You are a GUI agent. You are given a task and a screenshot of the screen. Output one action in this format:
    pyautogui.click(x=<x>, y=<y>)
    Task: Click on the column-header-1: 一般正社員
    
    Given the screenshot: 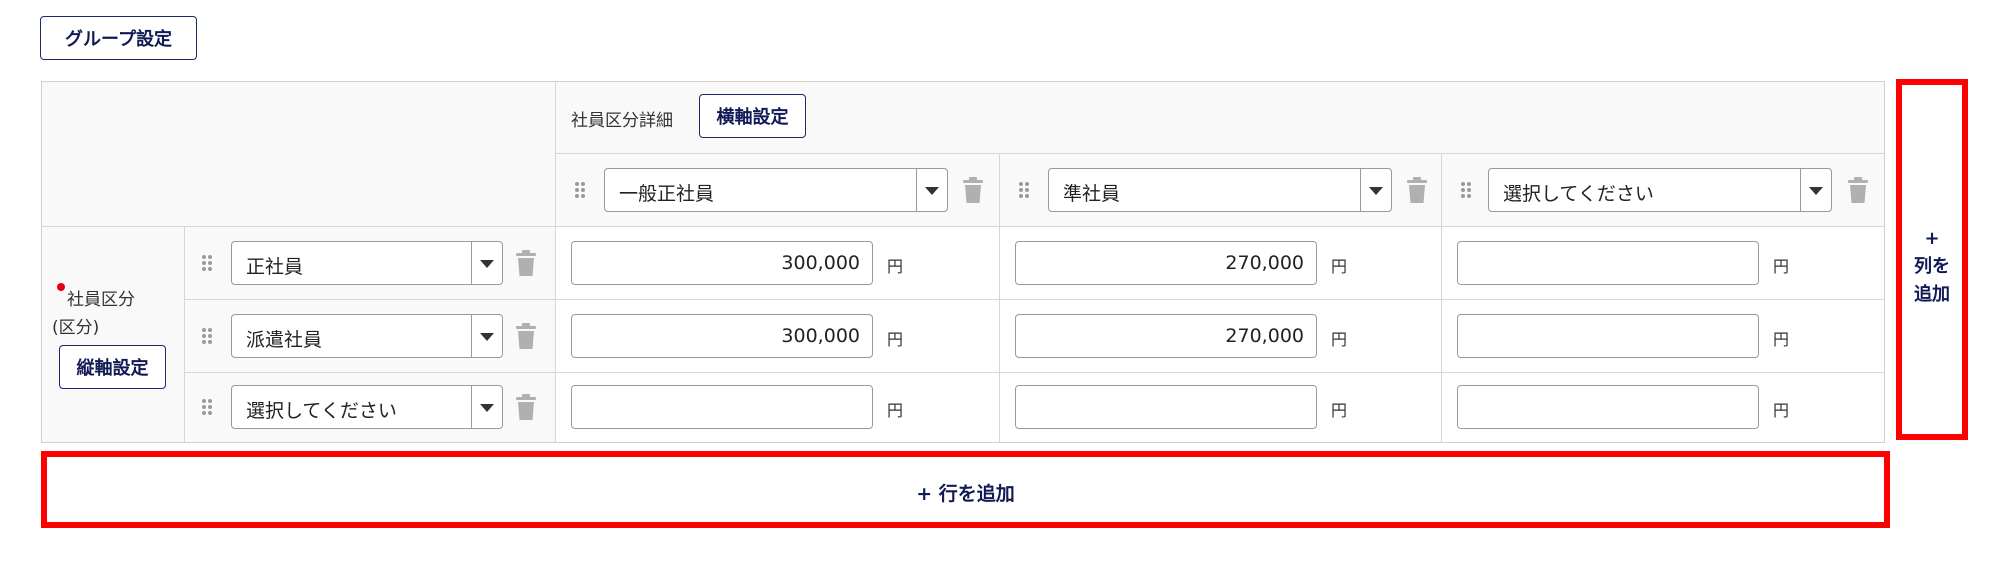 What is the action you would take?
    pyautogui.click(x=778, y=190)
    